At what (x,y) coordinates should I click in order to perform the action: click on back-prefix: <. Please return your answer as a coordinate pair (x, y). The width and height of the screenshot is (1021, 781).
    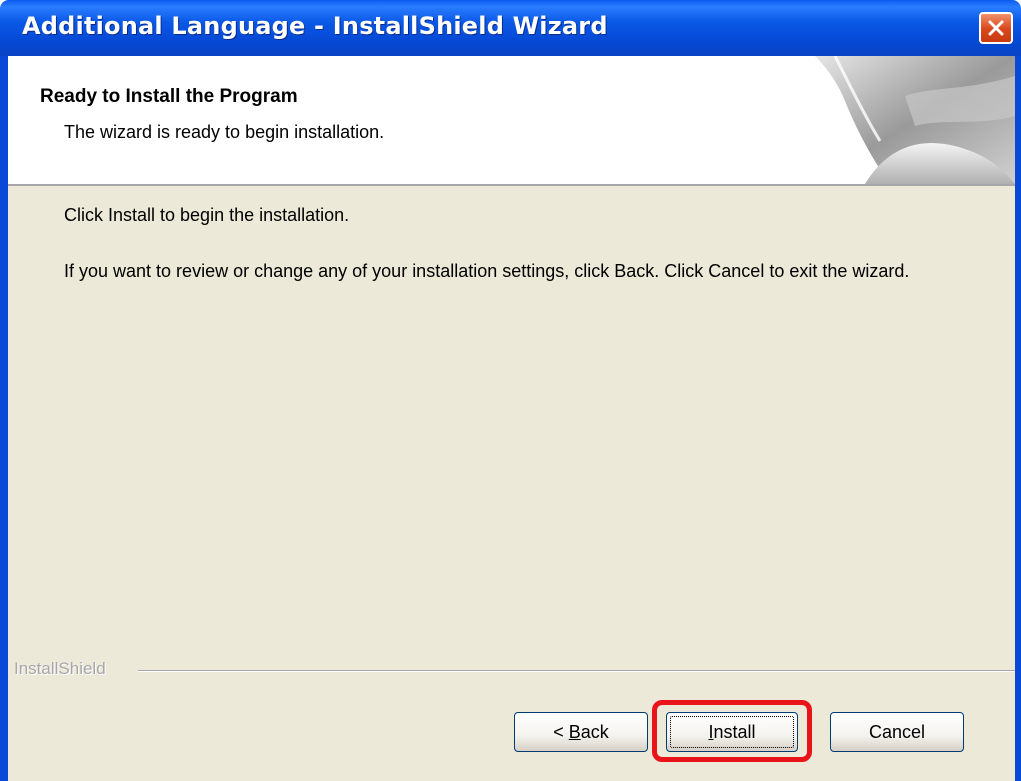
    Looking at the image, I should click on (561, 732).